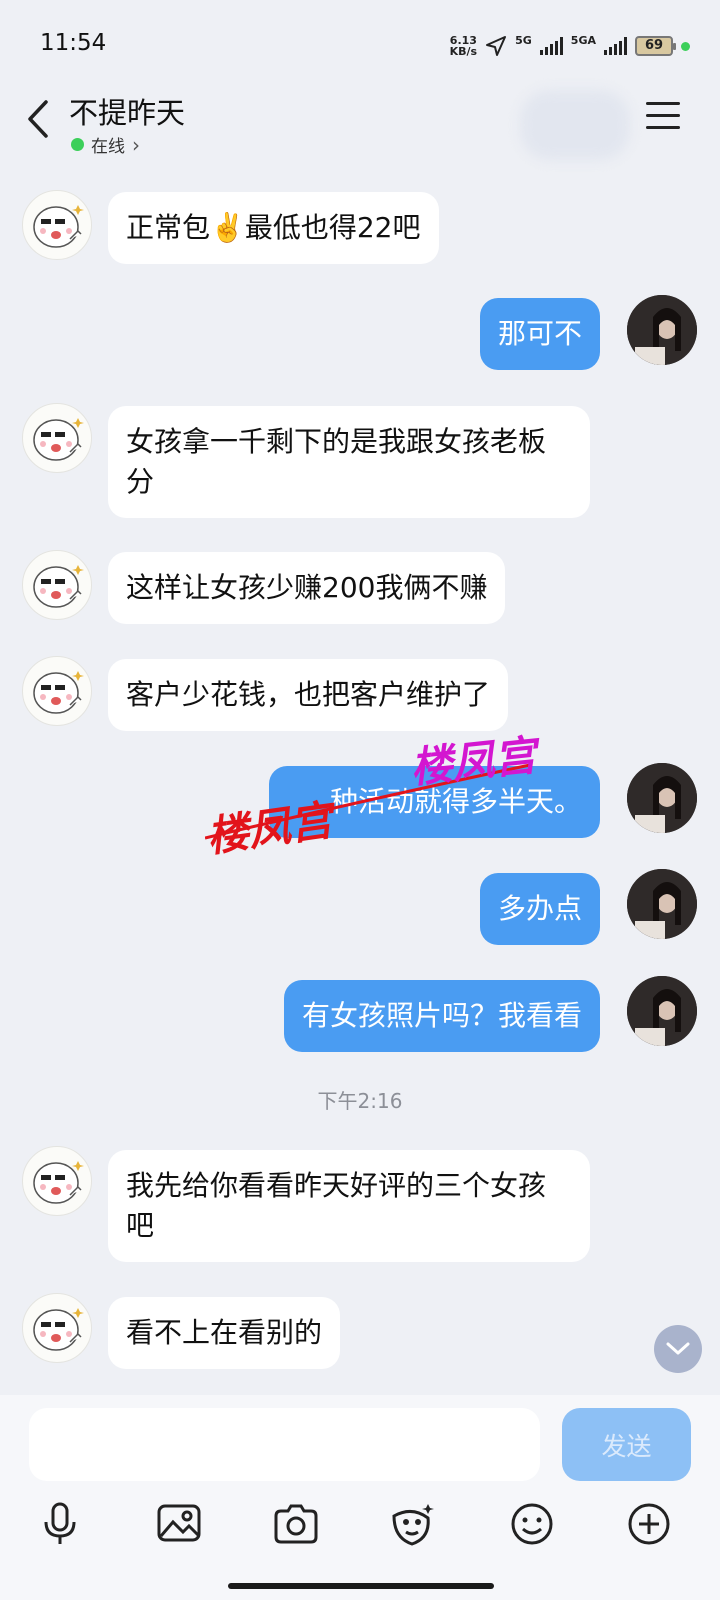 The image size is (720, 1600). I want to click on status-icons: 6.13 KB/s 5G 5GA 69, so click(570, 46).